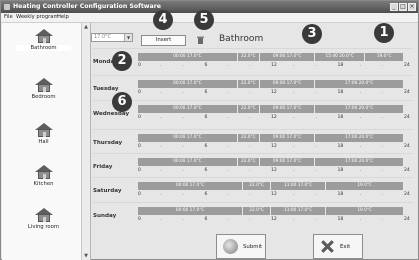 This screenshot has width=419, height=260. What do you see at coordinates (43, 89) in the screenshot?
I see `room-item-bedroom: Bedroom` at bounding box center [43, 89].